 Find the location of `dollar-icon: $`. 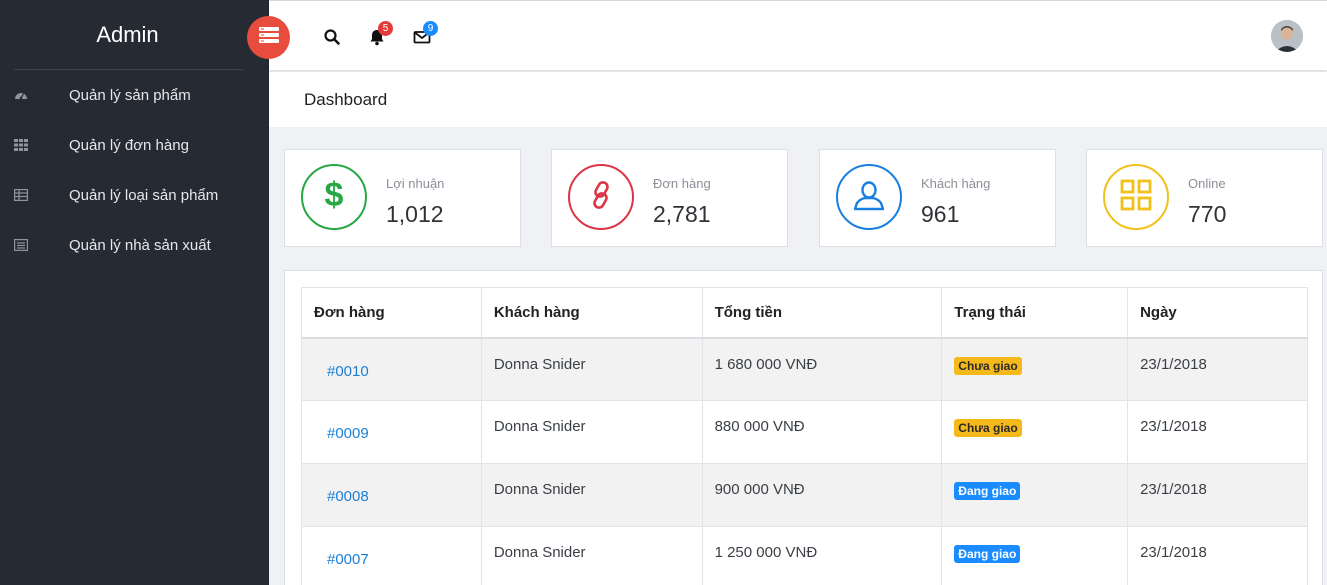

dollar-icon: $ is located at coordinates (334, 197).